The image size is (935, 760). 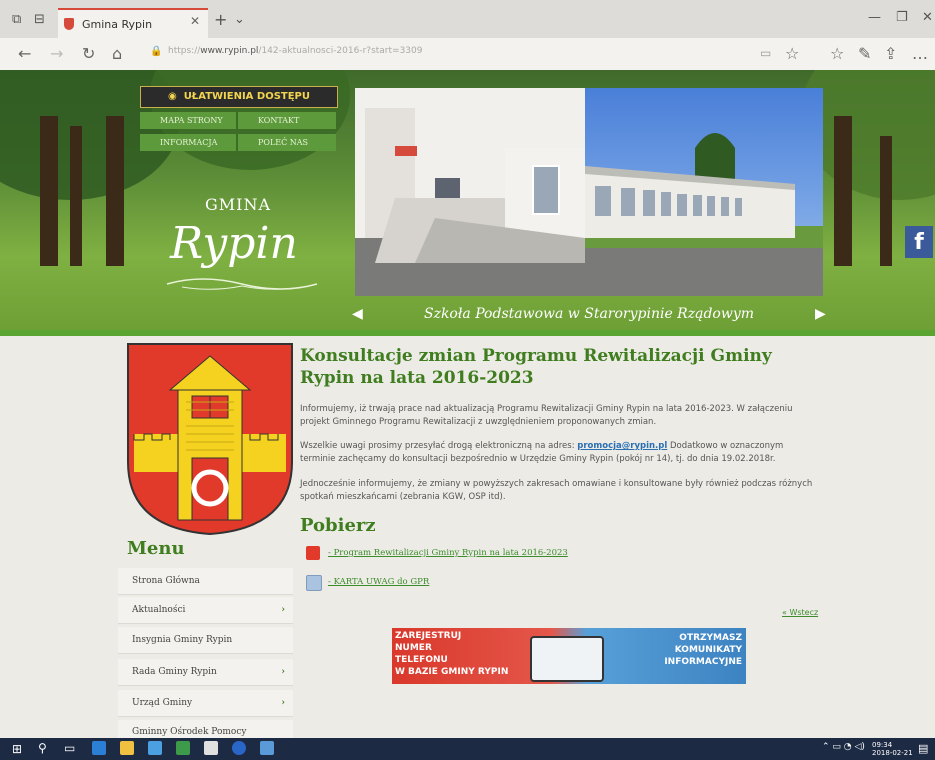 I want to click on pen-note-icon: ✎, so click(x=864, y=53).